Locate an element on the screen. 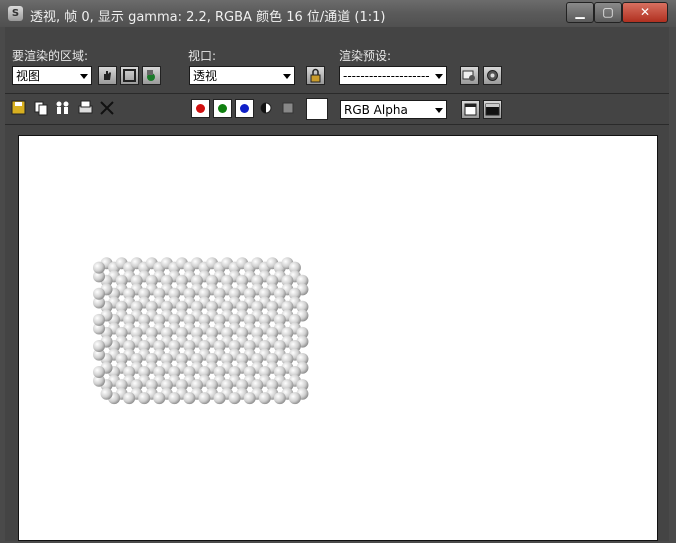 This screenshot has height=543, width=676. lock-viewport-button is located at coordinates (315, 75).